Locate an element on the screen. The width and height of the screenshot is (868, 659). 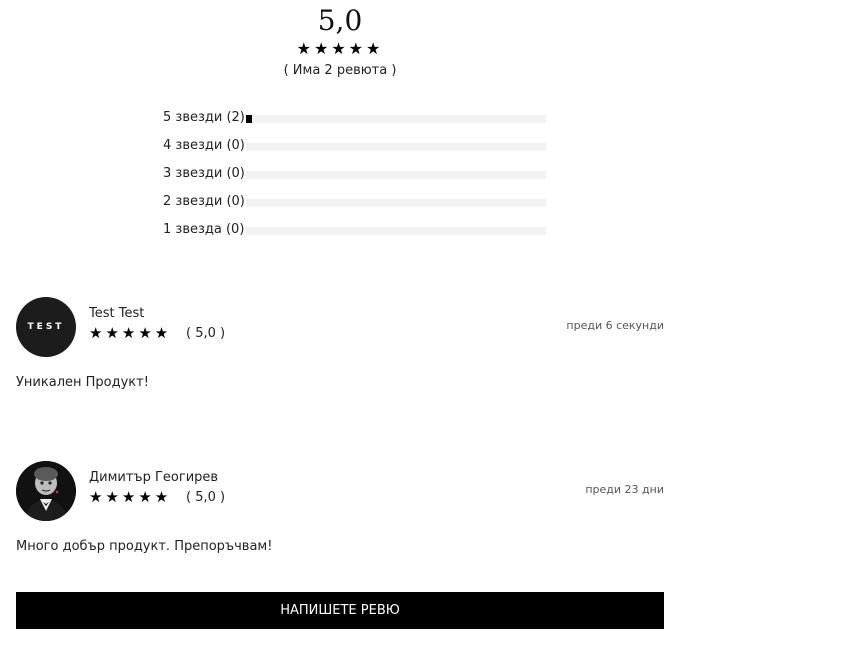
breakdown-row-4: 4 звезди (0) is located at coordinates (363, 150).